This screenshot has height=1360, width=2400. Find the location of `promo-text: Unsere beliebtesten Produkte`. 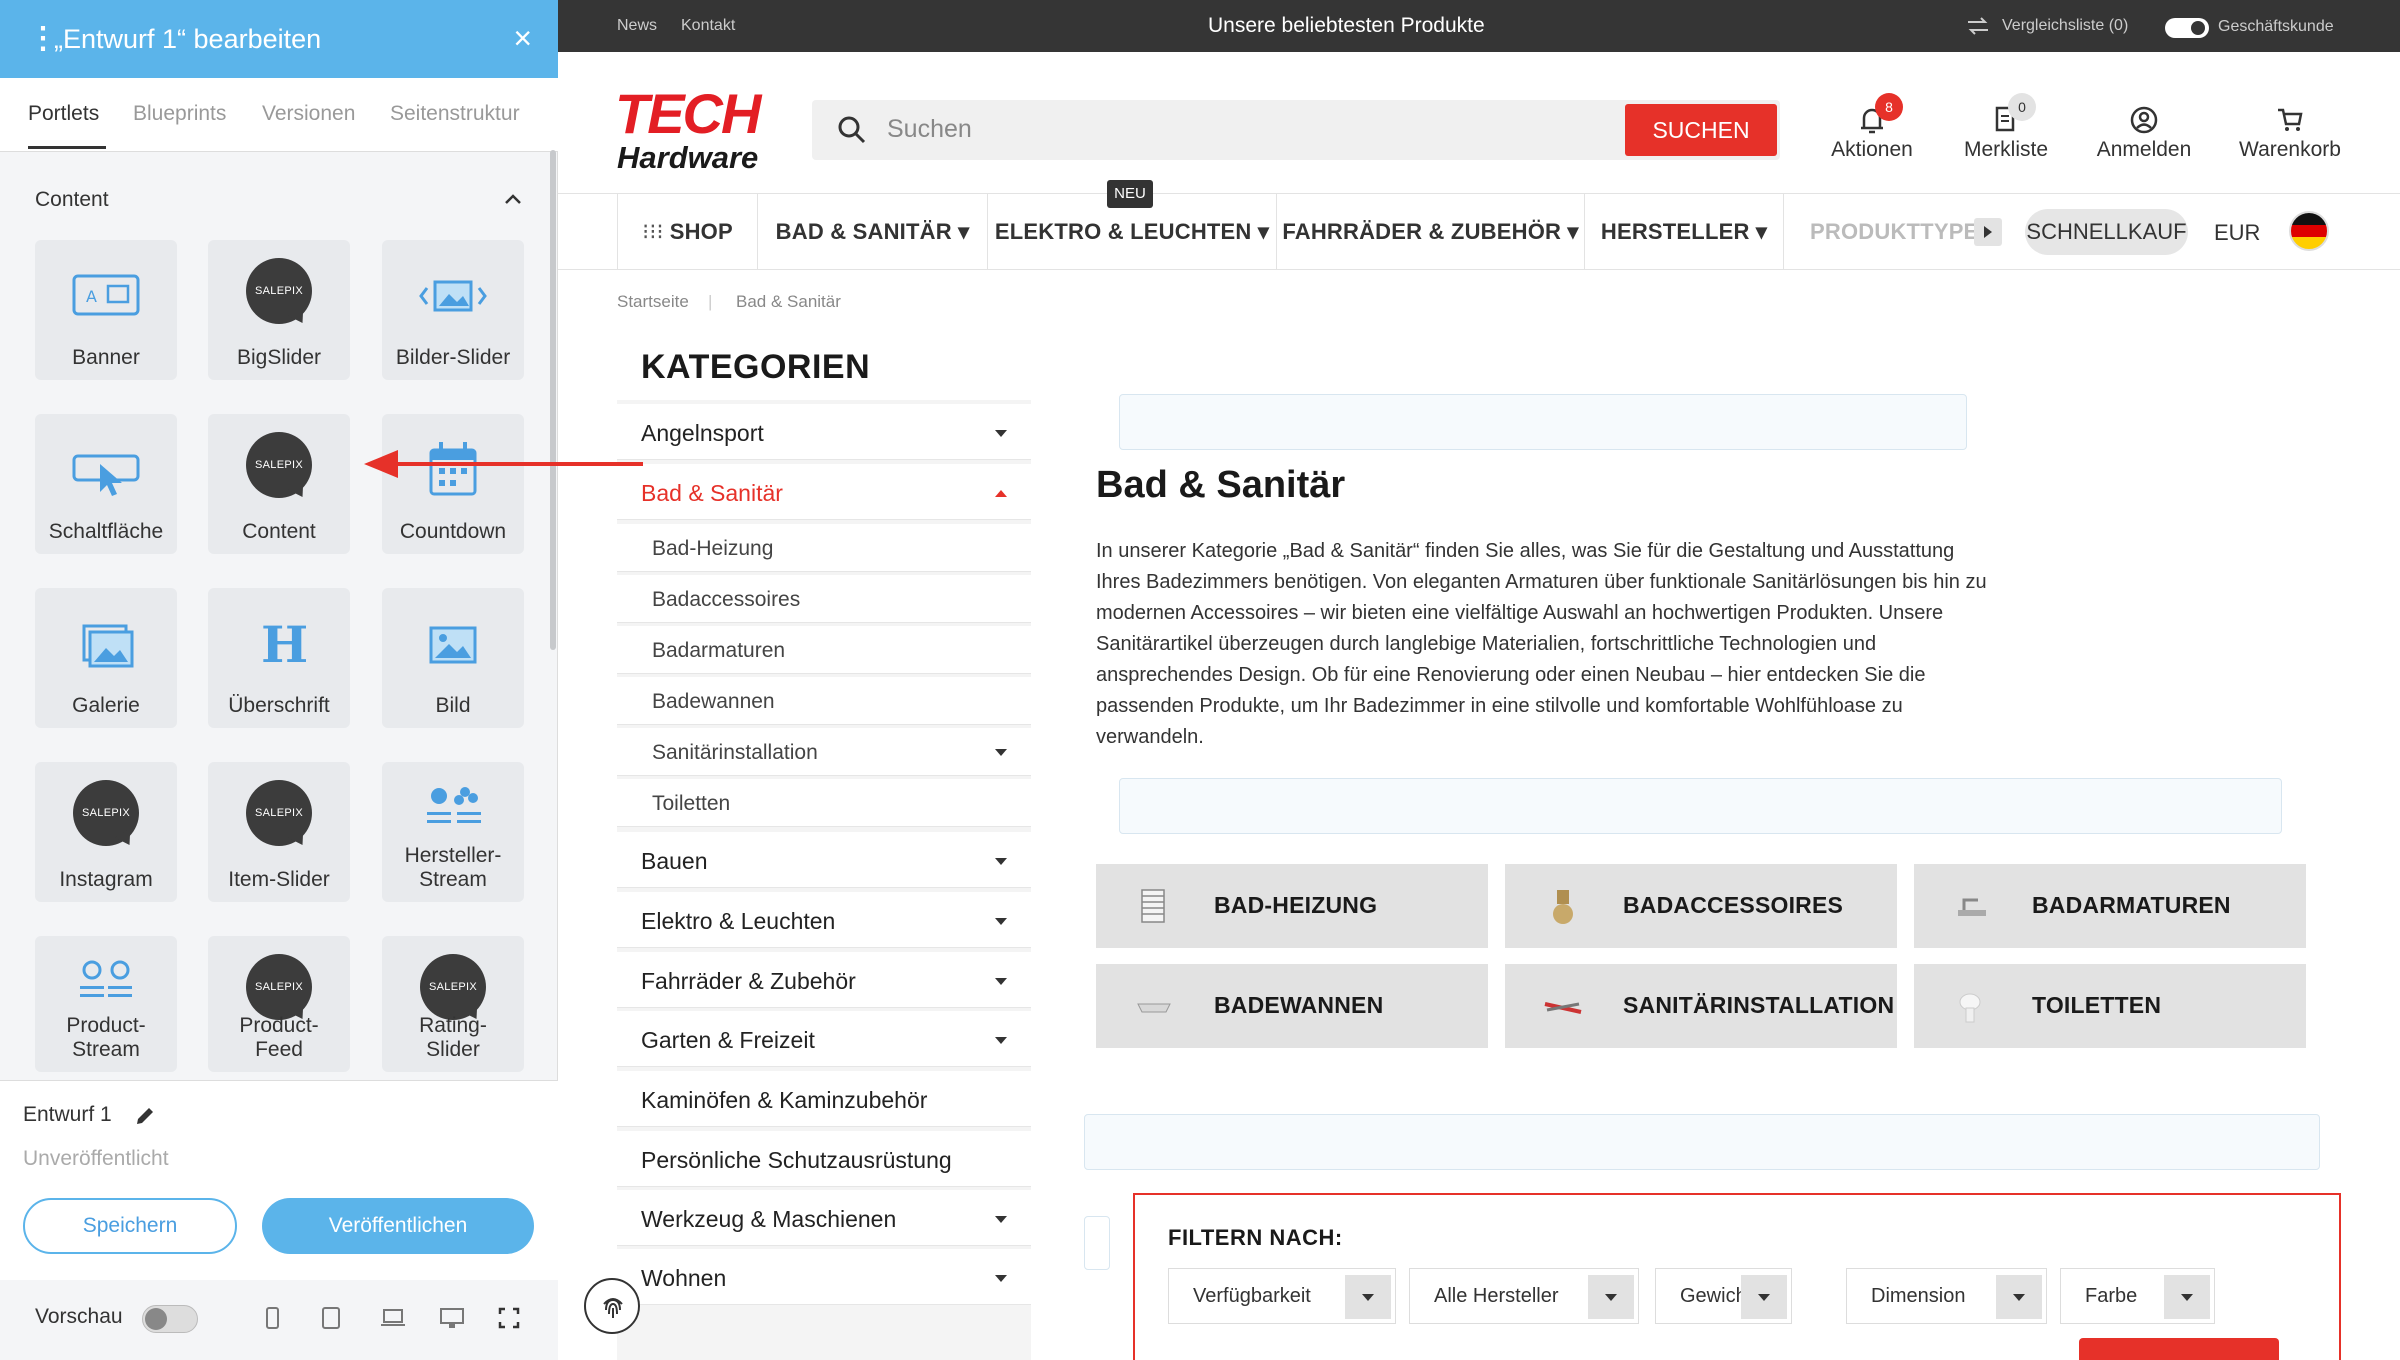

promo-text: Unsere beliebtesten Produkte is located at coordinates (1346, 26).